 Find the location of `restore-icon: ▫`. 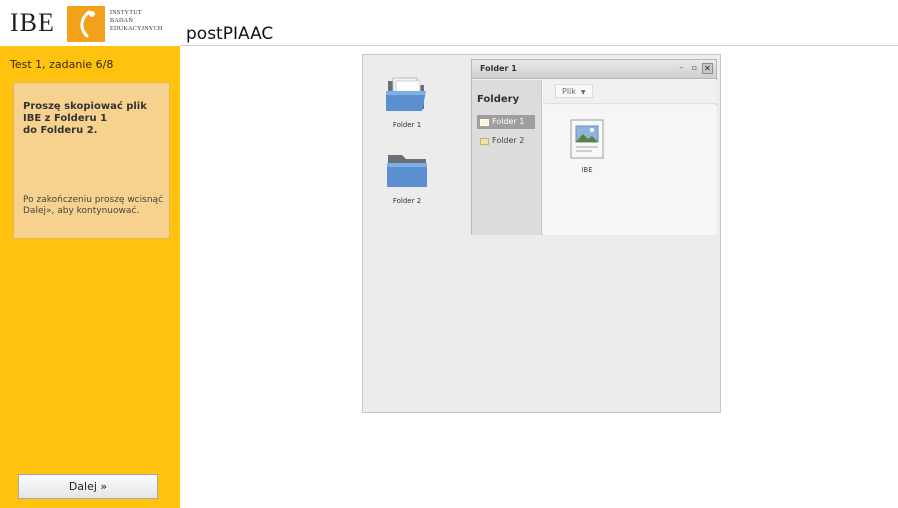

restore-icon: ▫ is located at coordinates (694, 68).